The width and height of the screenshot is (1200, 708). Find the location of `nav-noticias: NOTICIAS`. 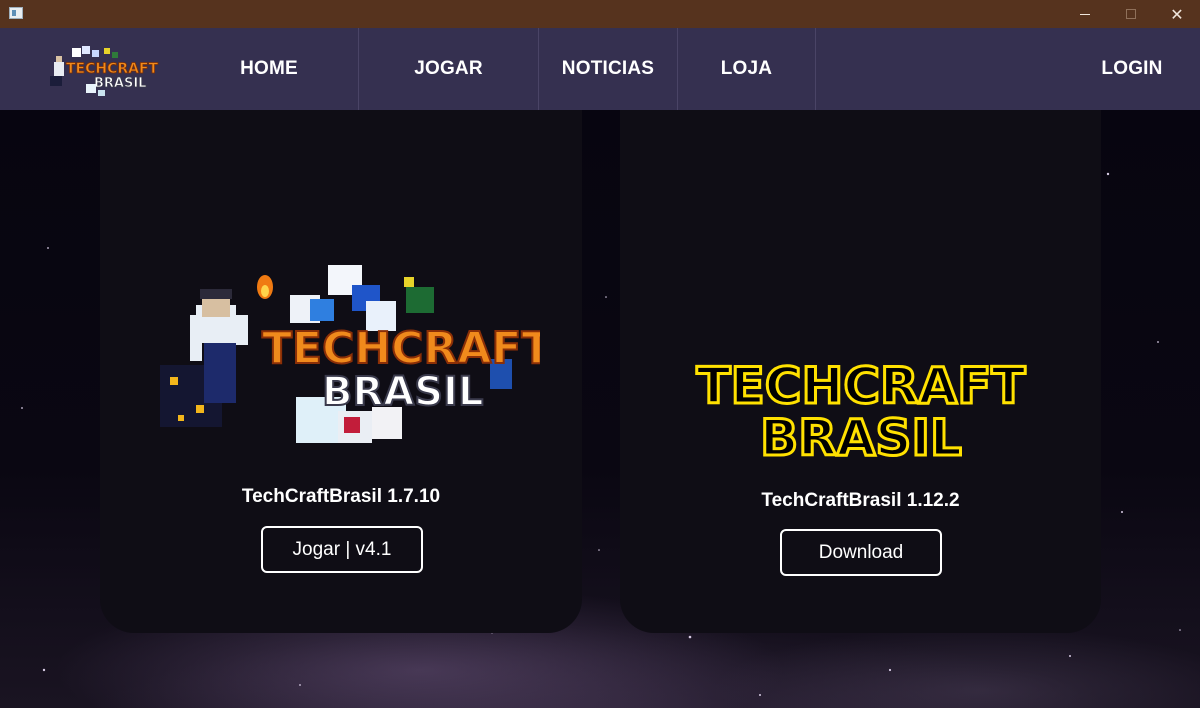

nav-noticias: NOTICIAS is located at coordinates (607, 69).